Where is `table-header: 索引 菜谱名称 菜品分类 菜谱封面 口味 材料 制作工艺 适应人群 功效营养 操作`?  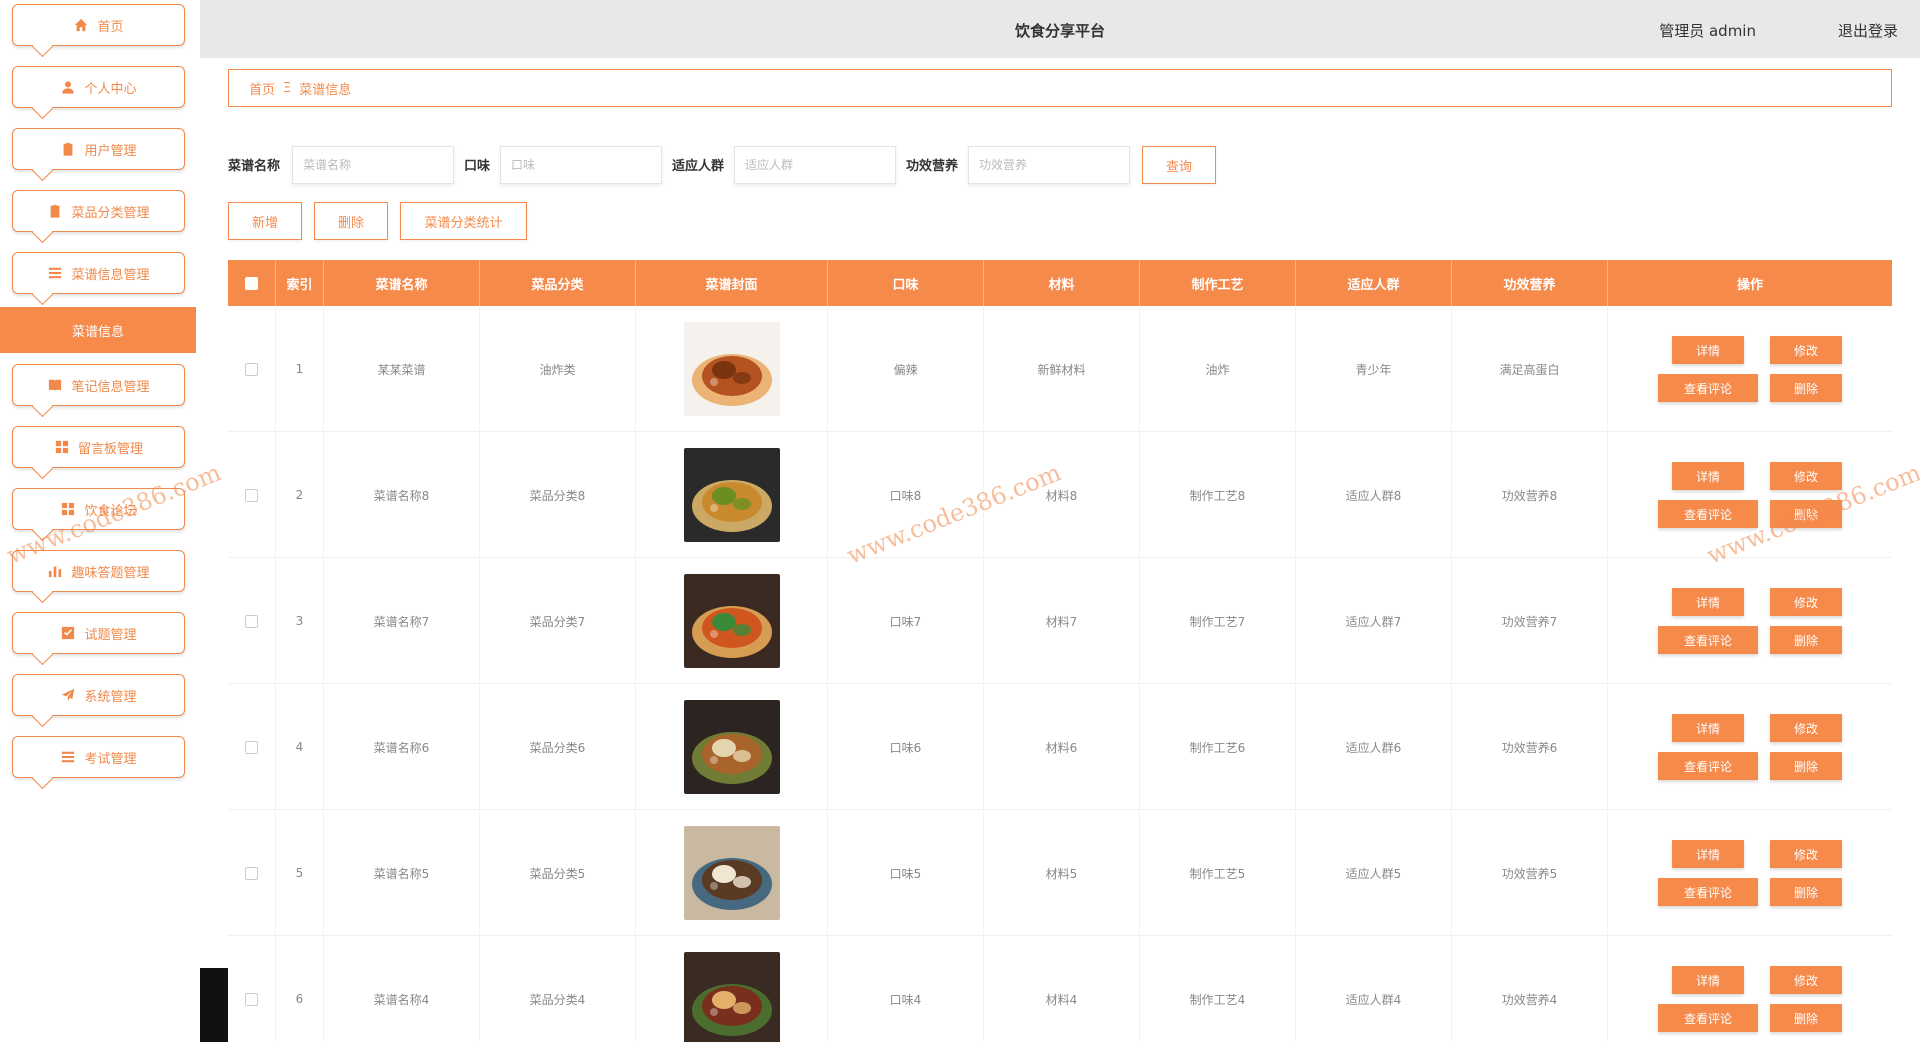 table-header: 索引 菜谱名称 菜品分类 菜谱封面 口味 材料 制作工艺 适应人群 功效营养 操作 is located at coordinates (1060, 283).